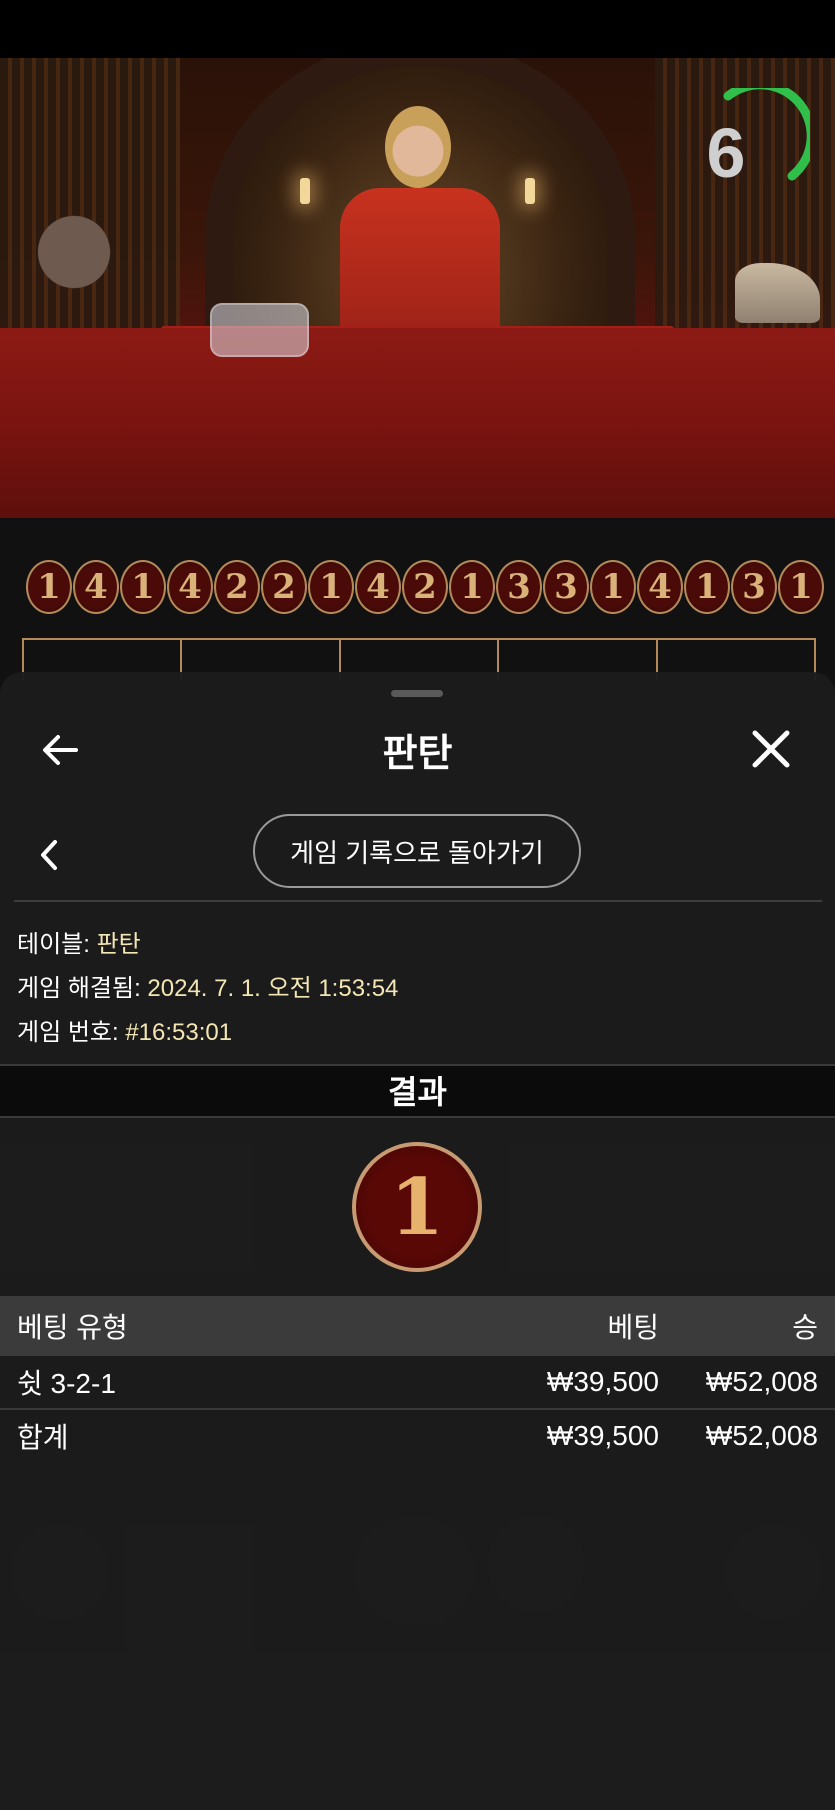 The width and height of the screenshot is (835, 1810). Describe the element at coordinates (71, 1032) in the screenshot. I see `info-label: 게임 번호:` at that location.